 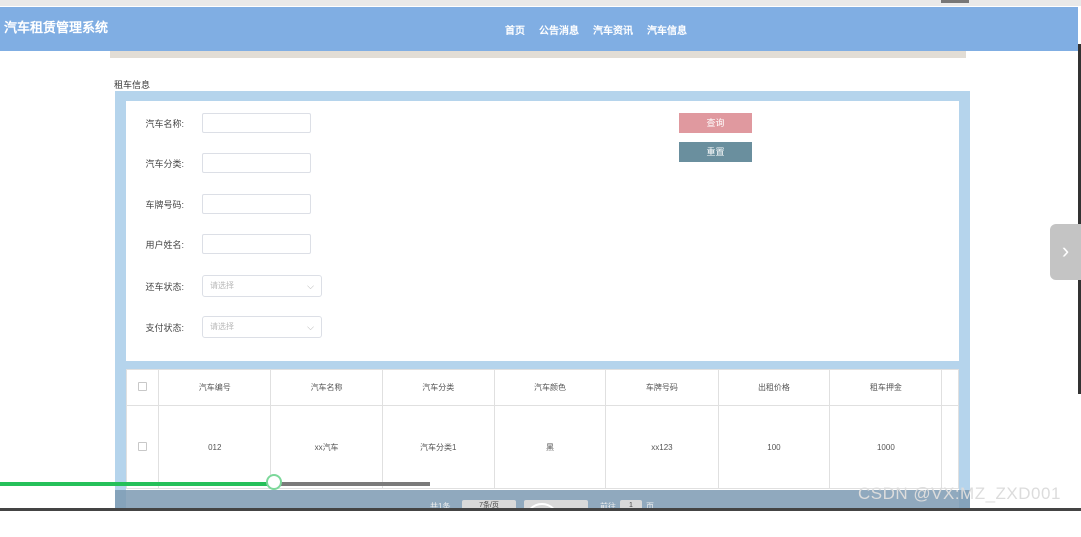 I want to click on payment-status-select: 请选择 ⌵, so click(x=262, y=327).